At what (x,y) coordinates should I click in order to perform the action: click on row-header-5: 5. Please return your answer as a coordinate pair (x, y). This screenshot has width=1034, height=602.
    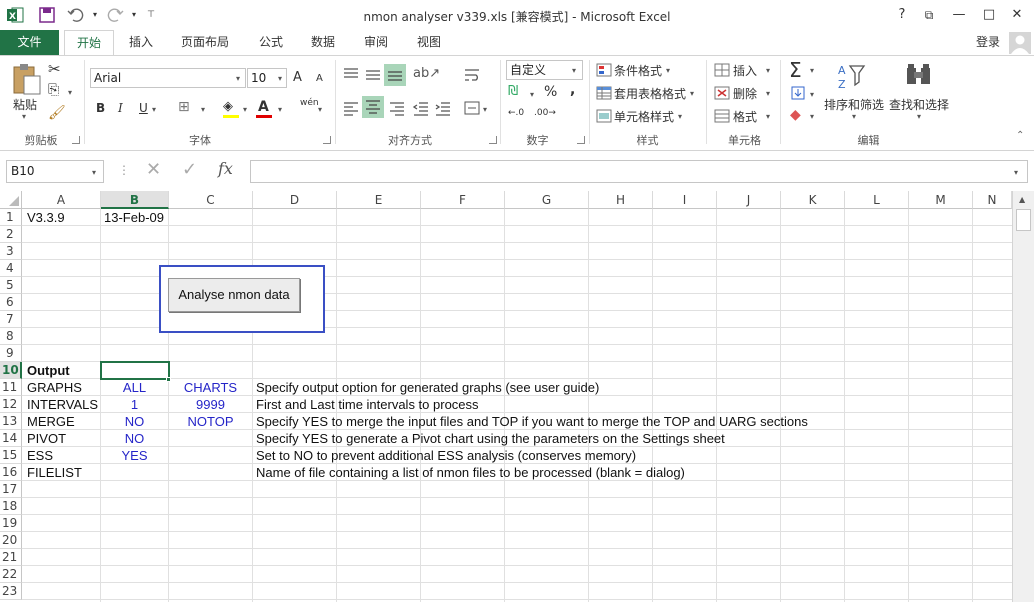
    Looking at the image, I should click on (11, 285).